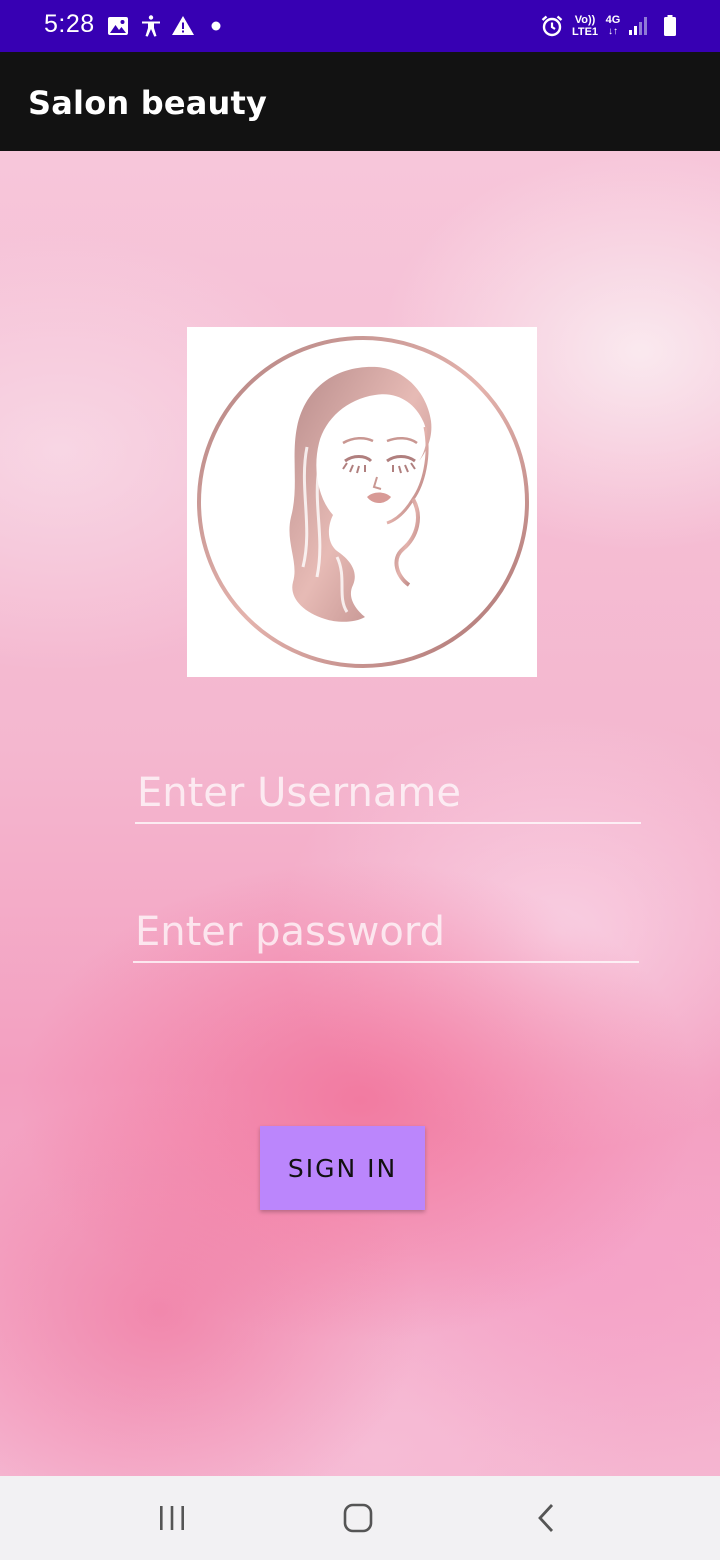 This screenshot has width=720, height=1560. Describe the element at coordinates (118, 26) in the screenshot. I see `gallery-icon` at that location.